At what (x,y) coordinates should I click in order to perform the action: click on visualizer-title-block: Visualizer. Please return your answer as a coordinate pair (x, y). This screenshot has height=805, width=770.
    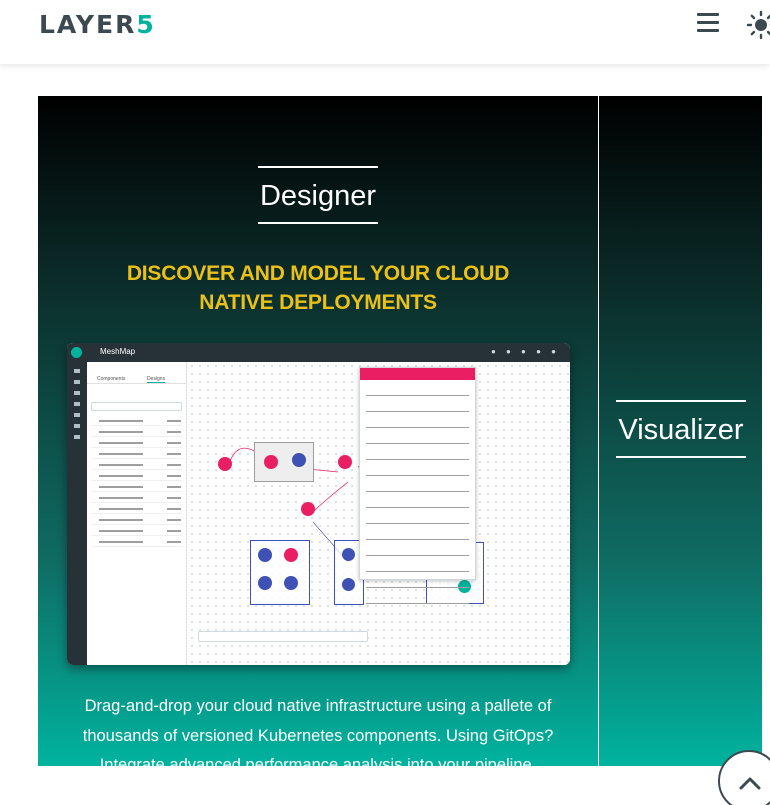
    Looking at the image, I should click on (681, 429).